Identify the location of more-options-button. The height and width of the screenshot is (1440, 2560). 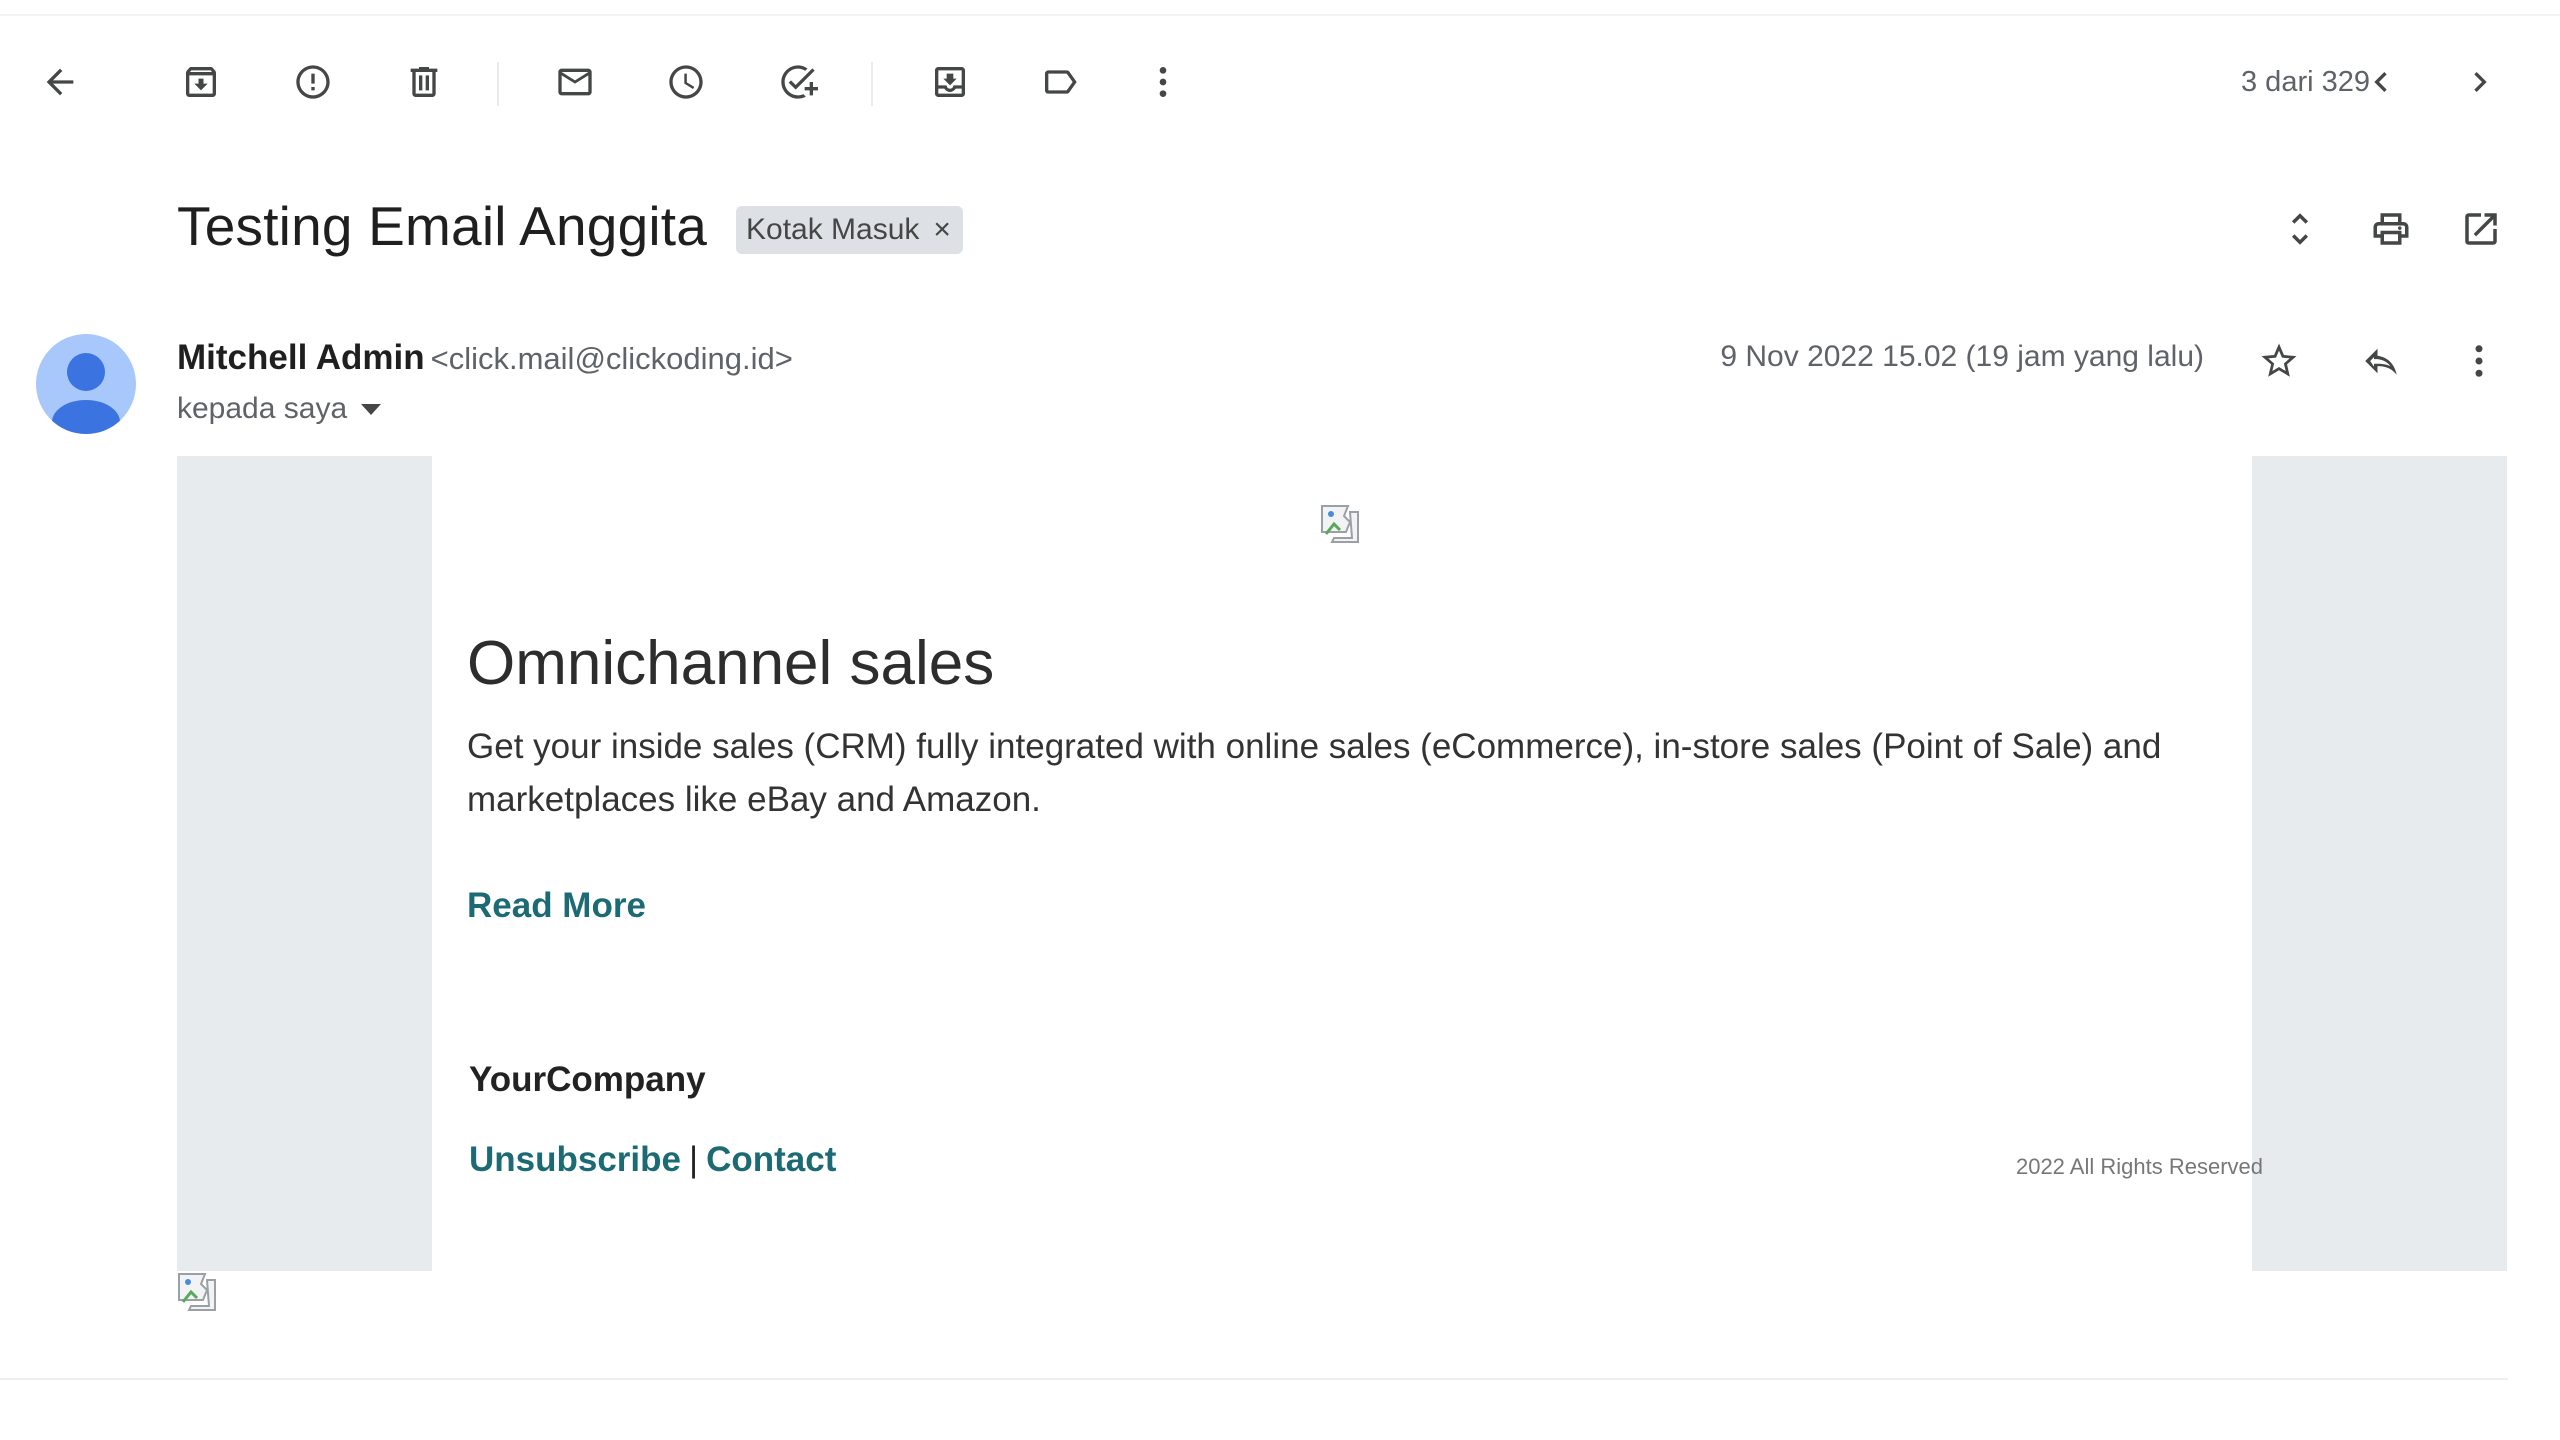
(1163, 82).